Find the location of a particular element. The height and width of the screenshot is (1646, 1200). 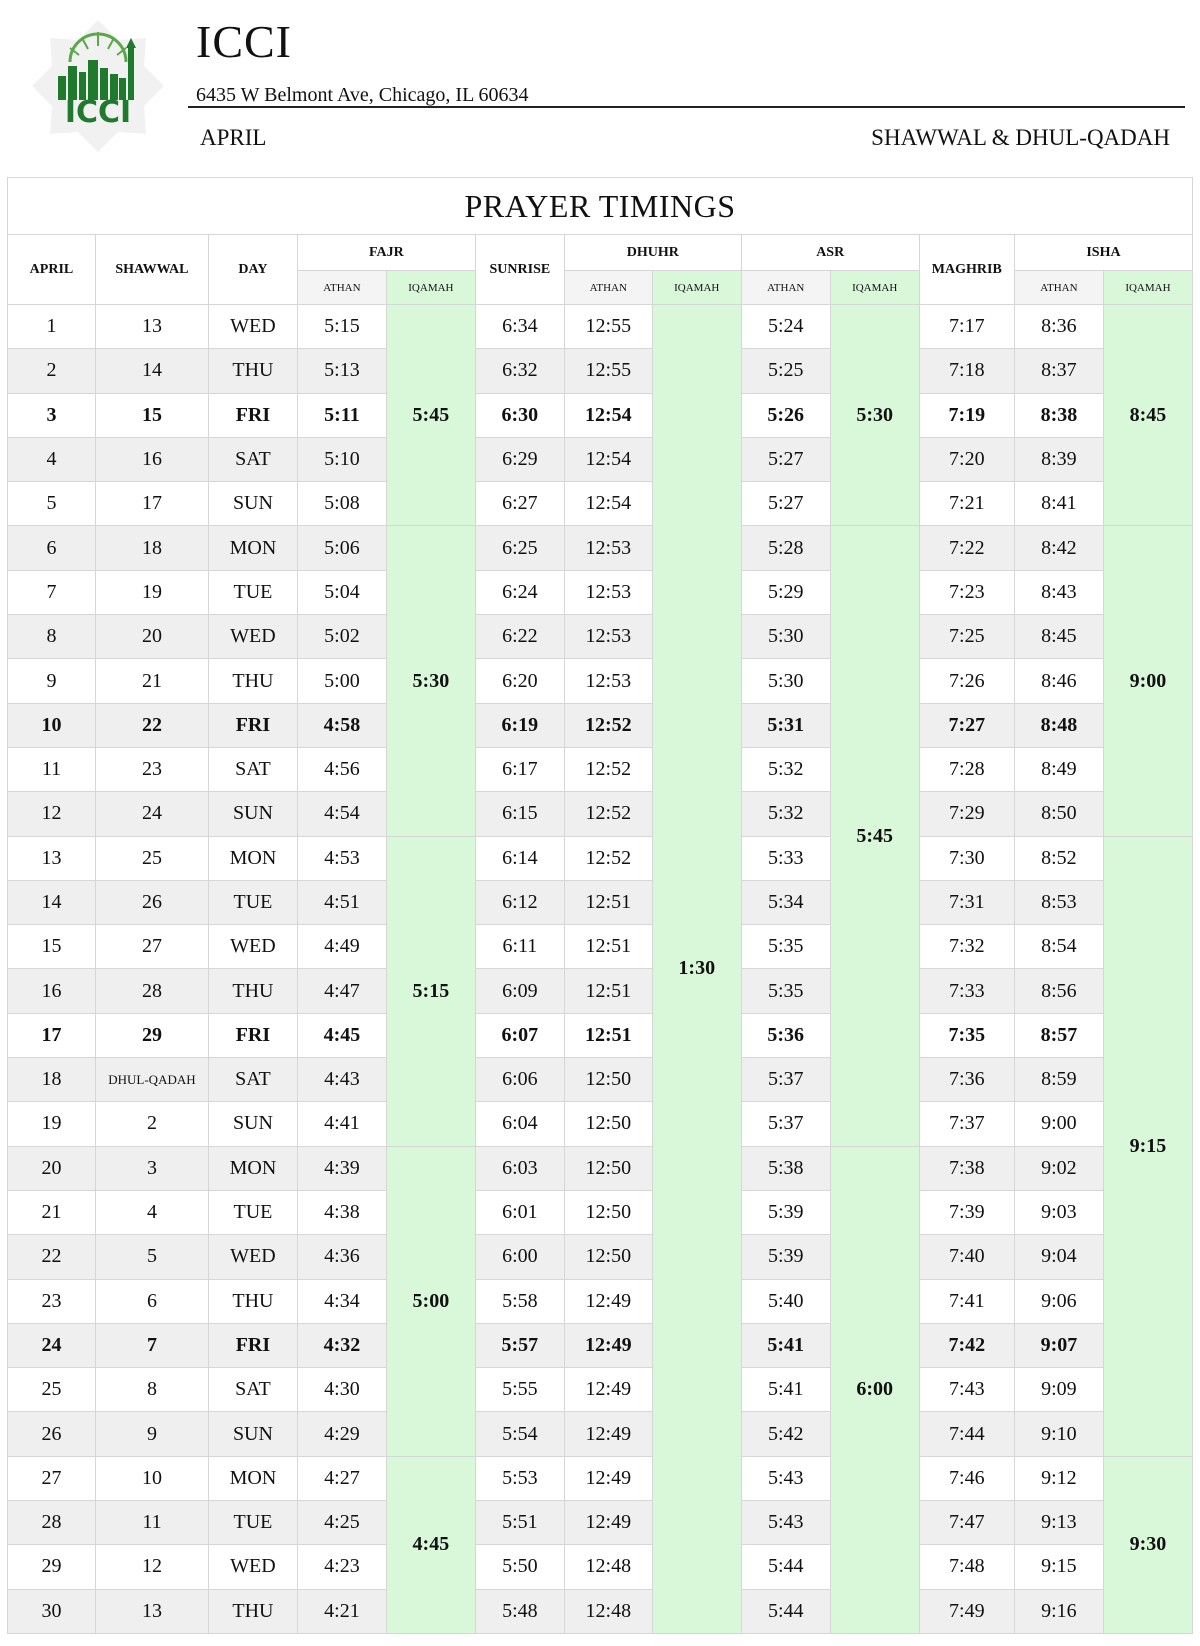

asr-athan-cell: 5:26 is located at coordinates (785, 415).